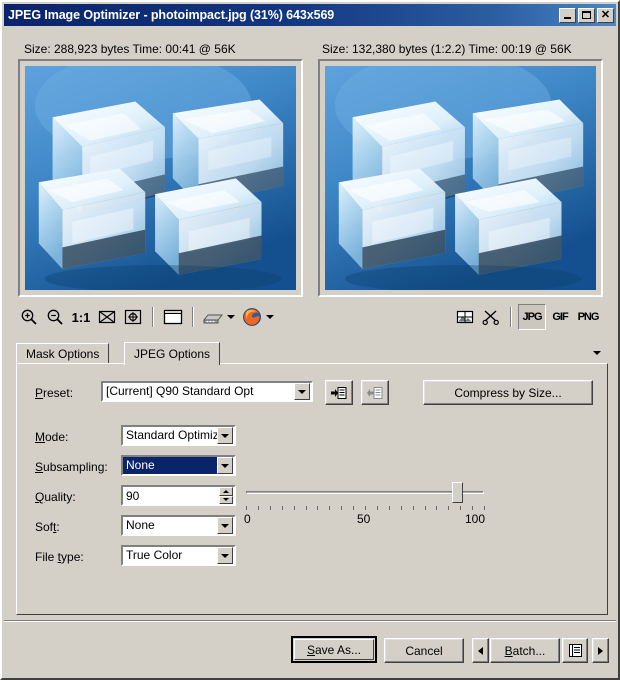  What do you see at coordinates (231, 317) in the screenshot?
I see `modem-dropdown-arrow` at bounding box center [231, 317].